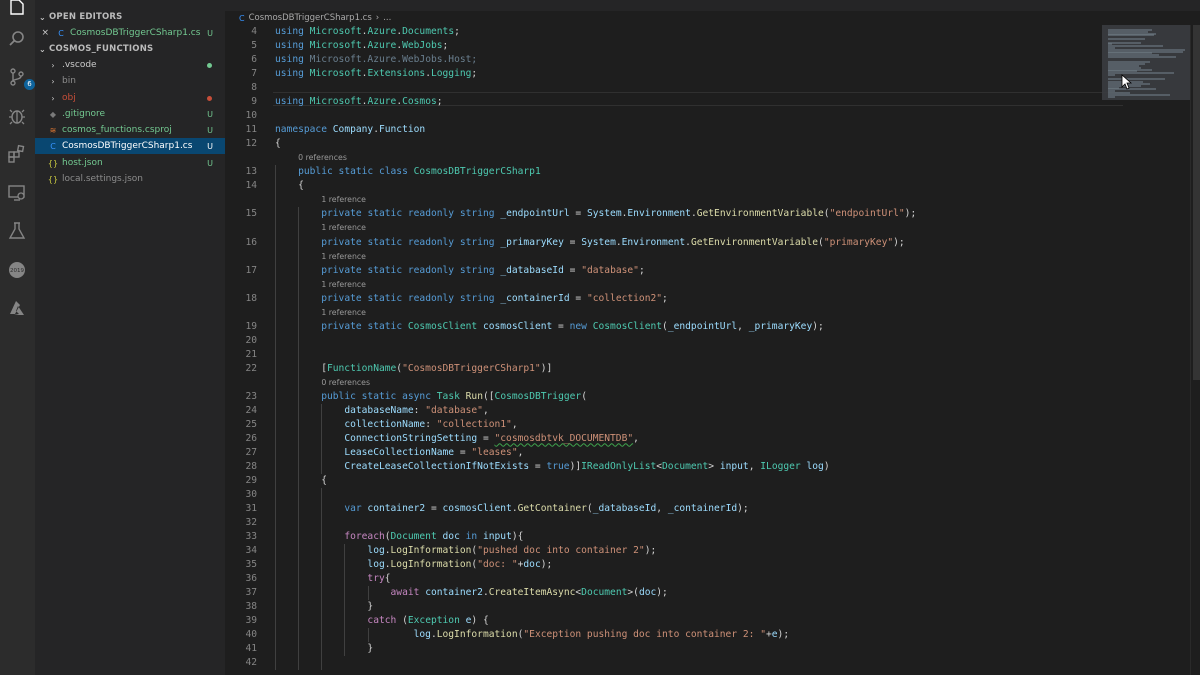  I want to click on line-number: 18, so click(251, 298).